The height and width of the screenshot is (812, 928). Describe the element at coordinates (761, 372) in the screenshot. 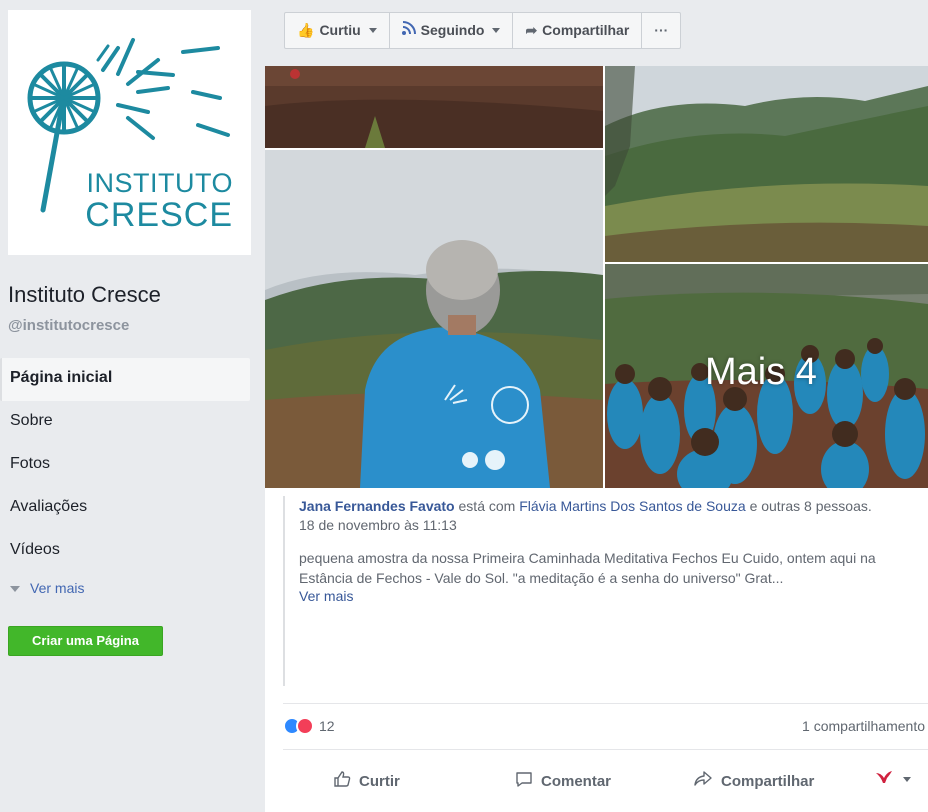

I see `more-photos-overlay: Mais 4` at that location.